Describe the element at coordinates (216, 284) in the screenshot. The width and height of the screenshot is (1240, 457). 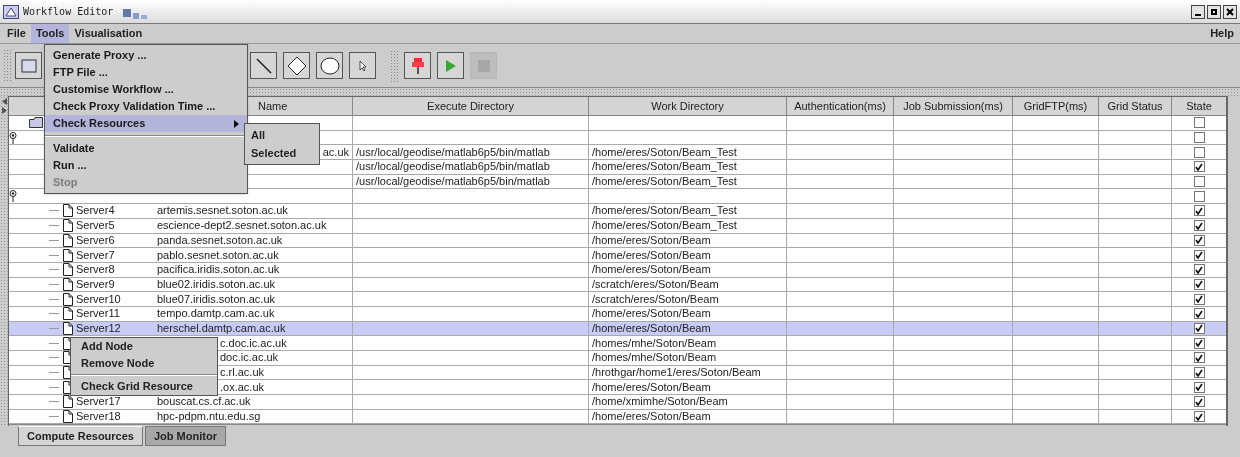
I see `table-cell: blue02.iridis.soton.ac.uk` at that location.